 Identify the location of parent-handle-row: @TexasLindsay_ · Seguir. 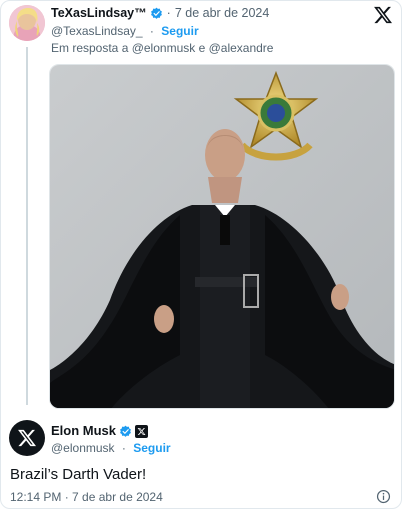
(125, 31).